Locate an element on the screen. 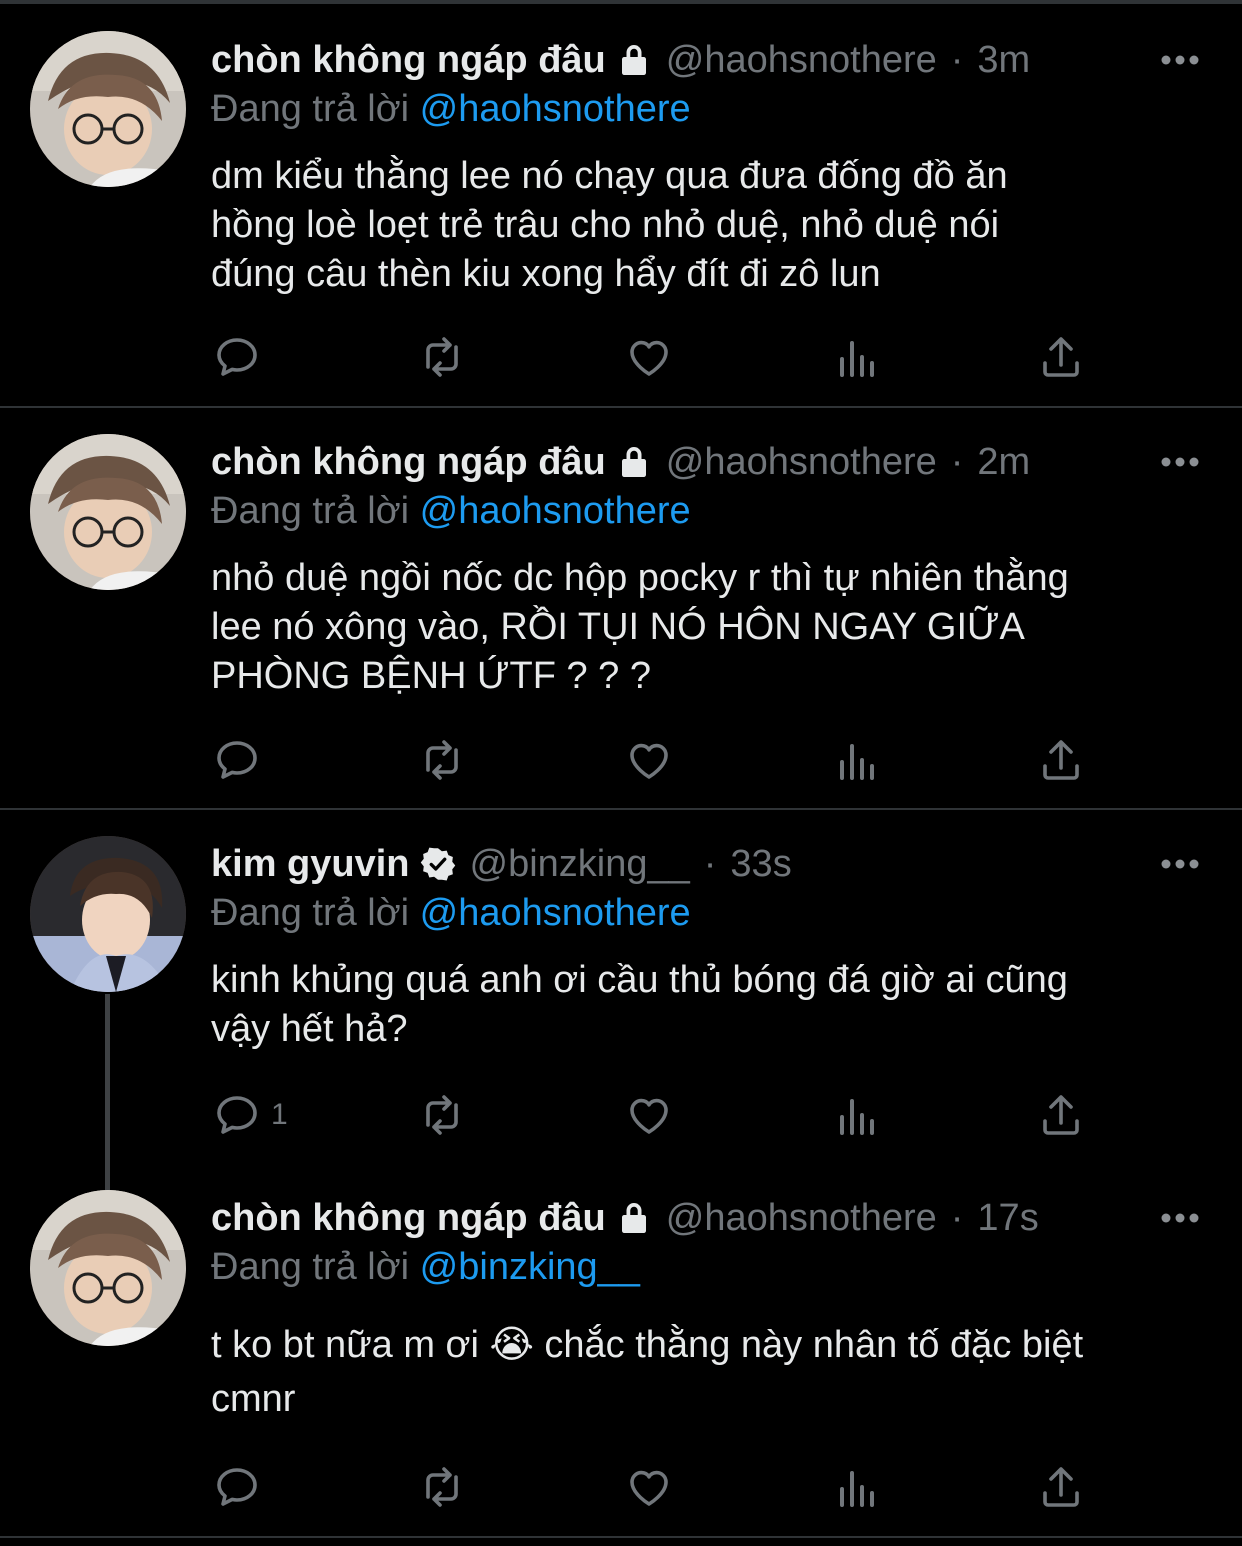  timestamp: 2m is located at coordinates (1003, 462).